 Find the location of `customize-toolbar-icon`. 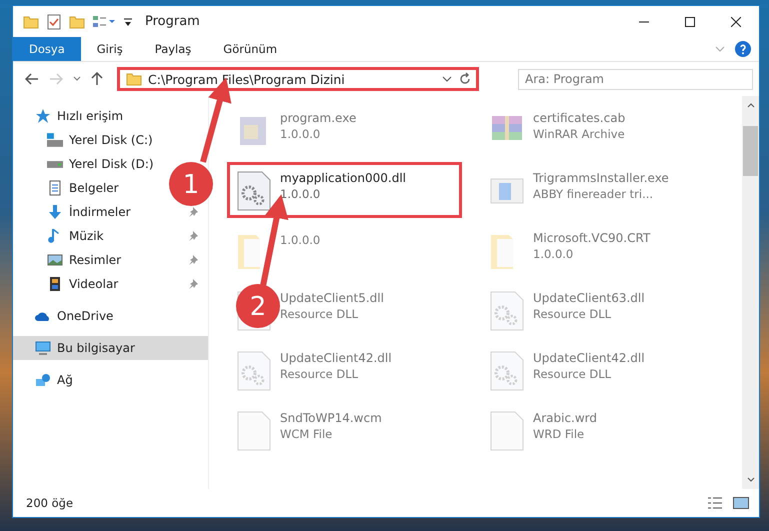

customize-toolbar-icon is located at coordinates (128, 21).